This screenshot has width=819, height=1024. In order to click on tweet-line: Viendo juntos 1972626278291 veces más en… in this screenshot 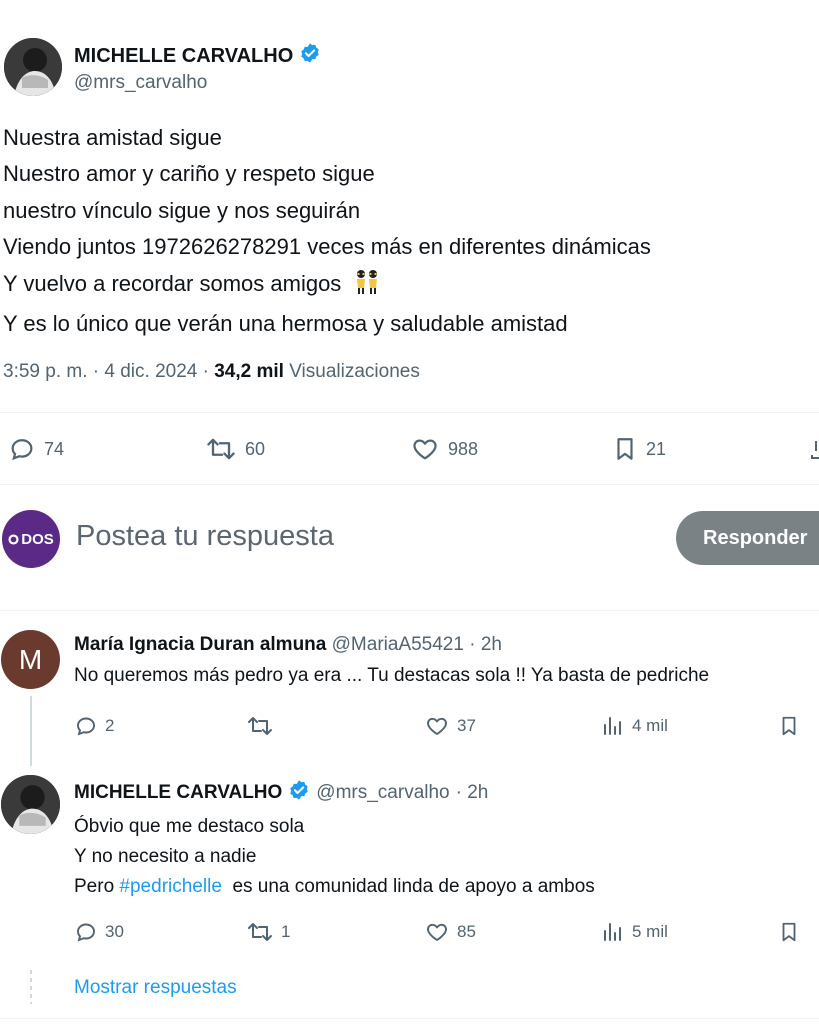, I will do `click(327, 247)`.